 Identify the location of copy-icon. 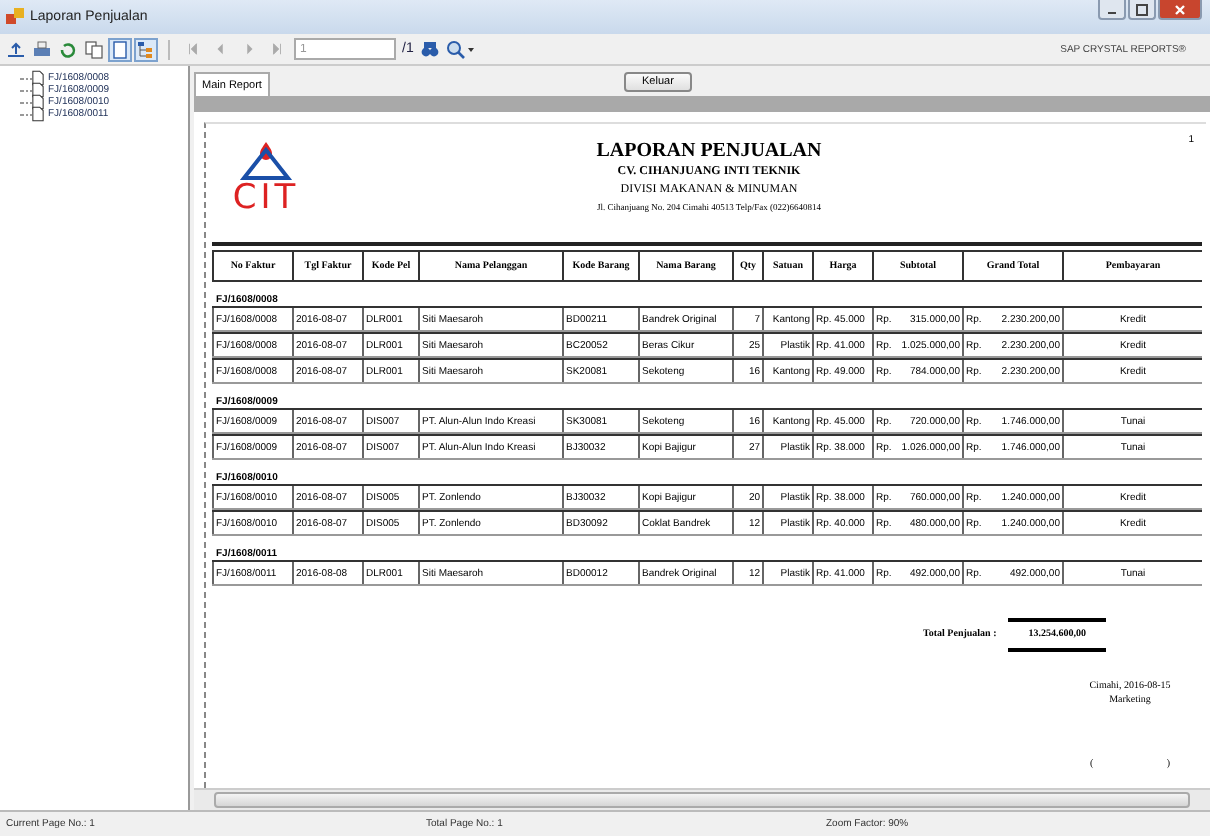
(94, 49).